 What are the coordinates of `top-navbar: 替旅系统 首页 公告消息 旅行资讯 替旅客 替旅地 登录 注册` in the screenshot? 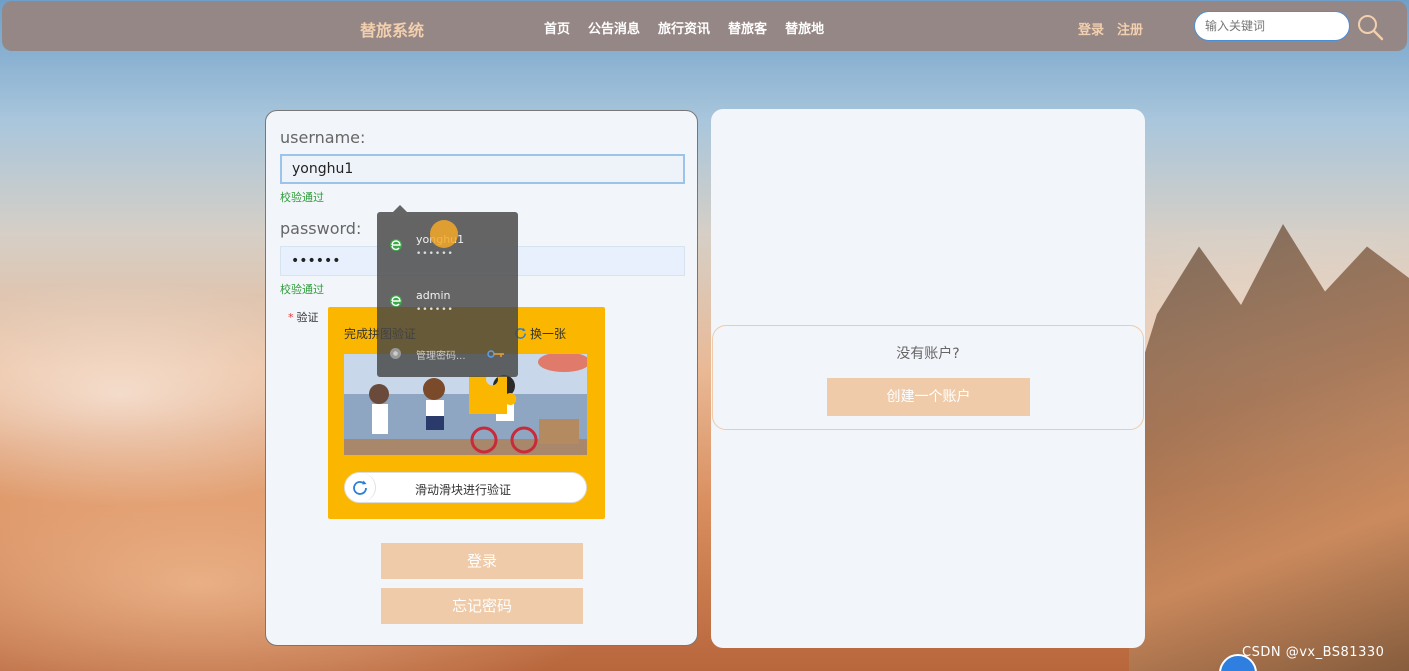 It's located at (704, 26).